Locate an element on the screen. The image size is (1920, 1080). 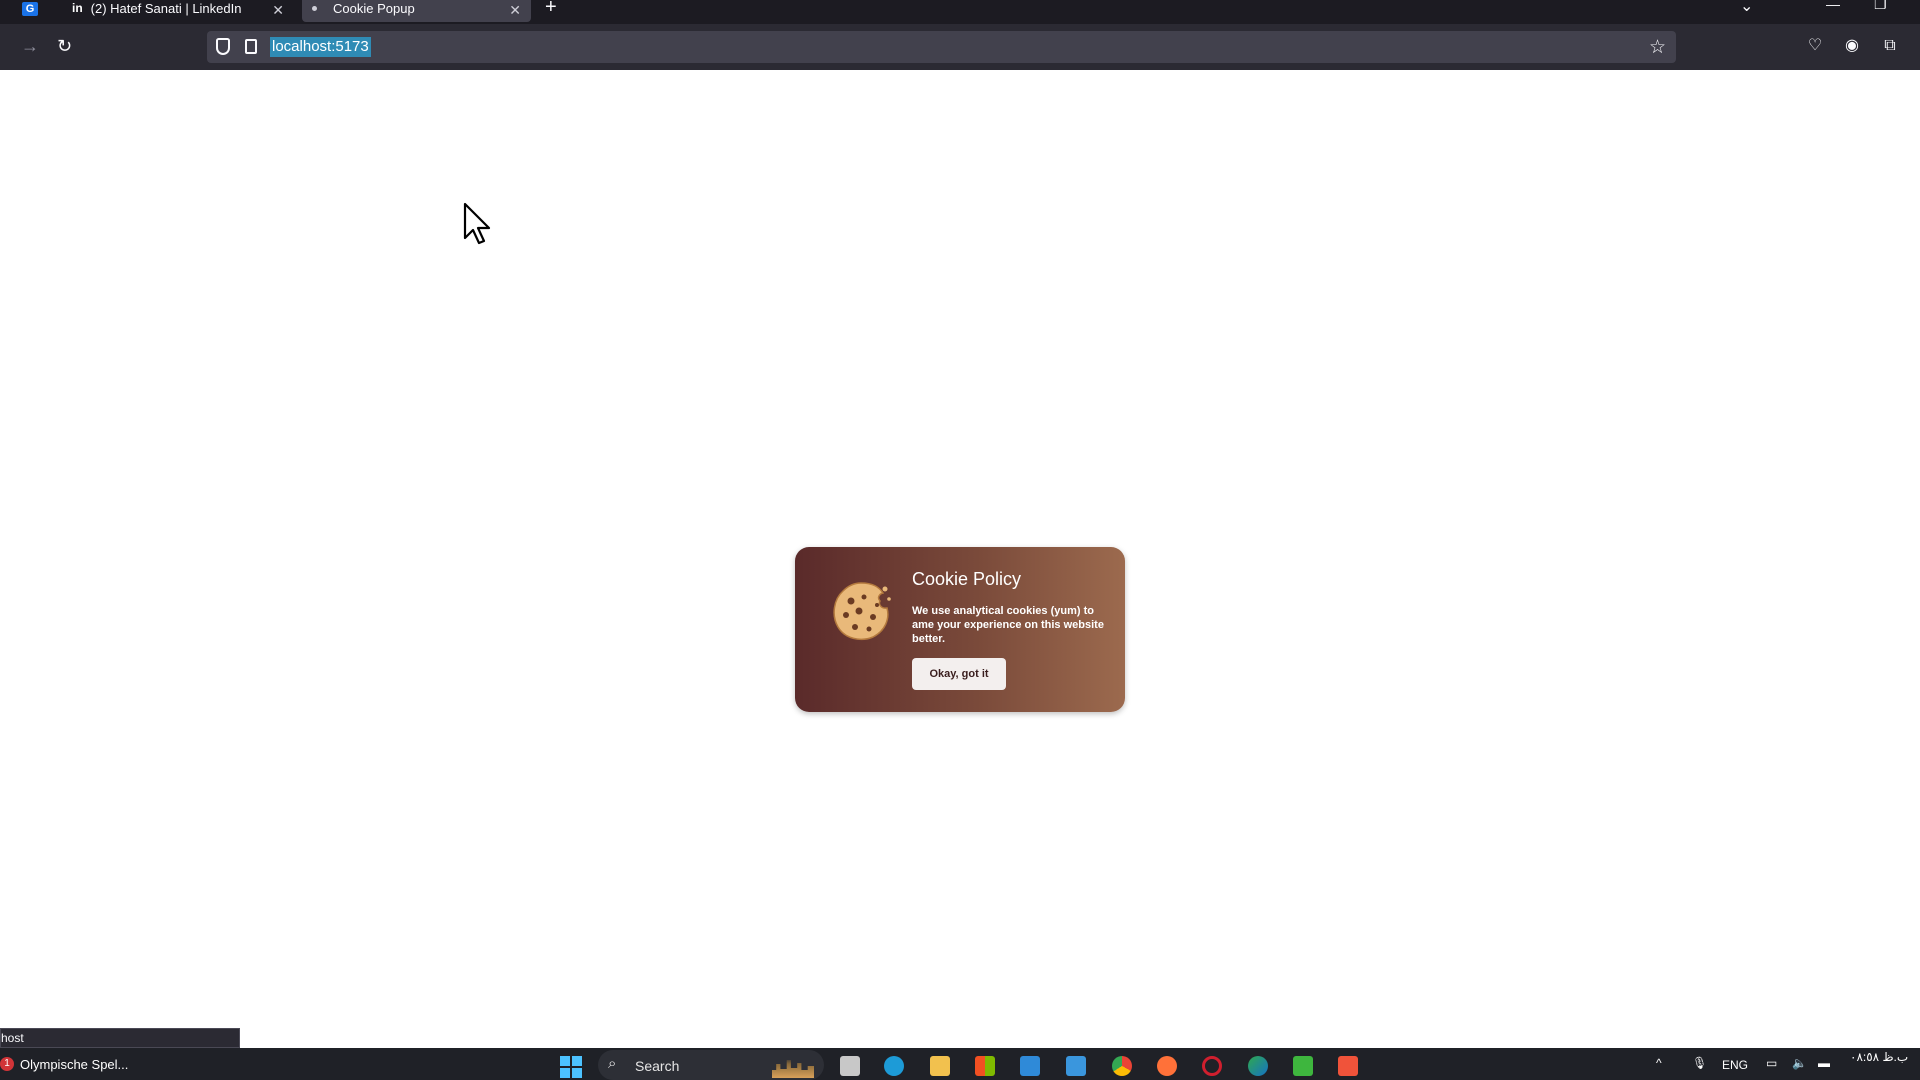
minimize-icon: — is located at coordinates (1833, 6).